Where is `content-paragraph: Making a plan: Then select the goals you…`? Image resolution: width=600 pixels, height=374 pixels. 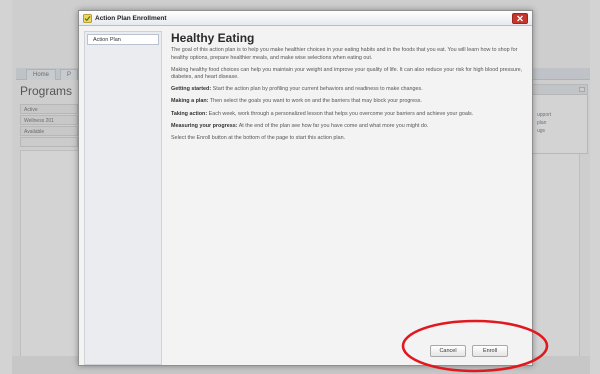 content-paragraph: Making a plan: Then select the goals you… is located at coordinates (349, 102).